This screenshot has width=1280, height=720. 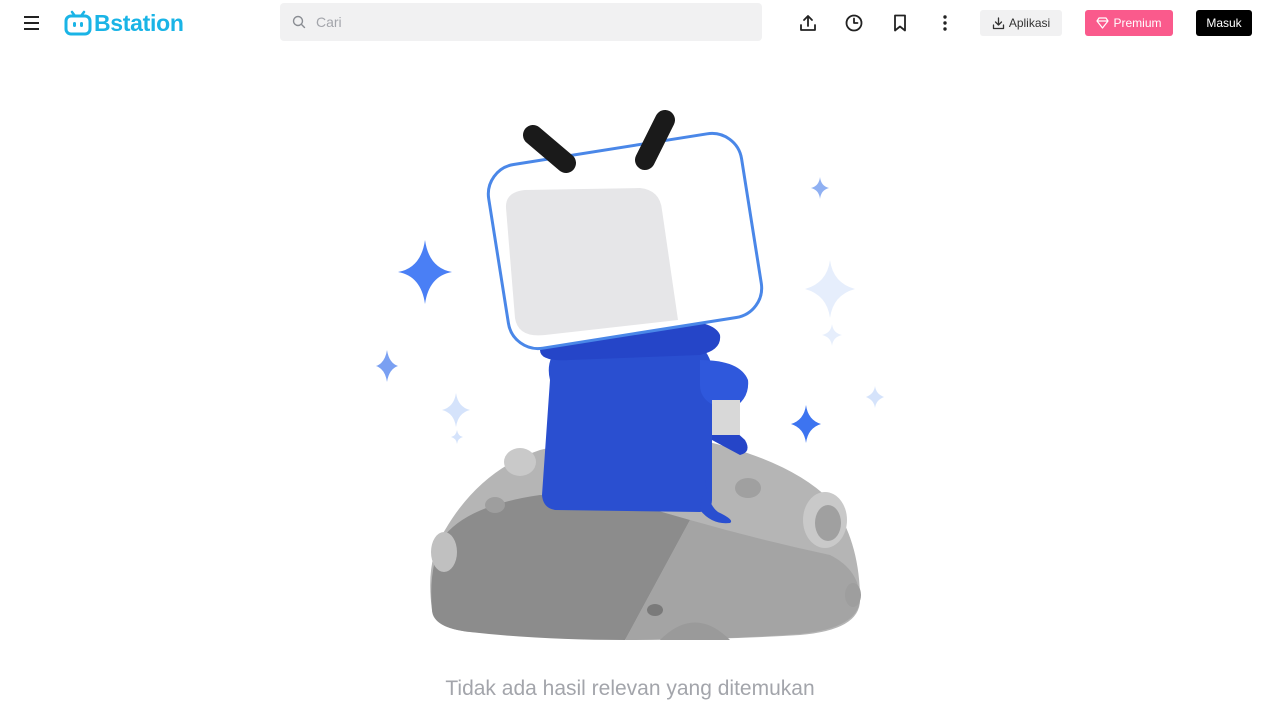 I want to click on top-navigation-bar: Bstation Cari Aplikasi Premium Masuk, so click(x=640, y=23).